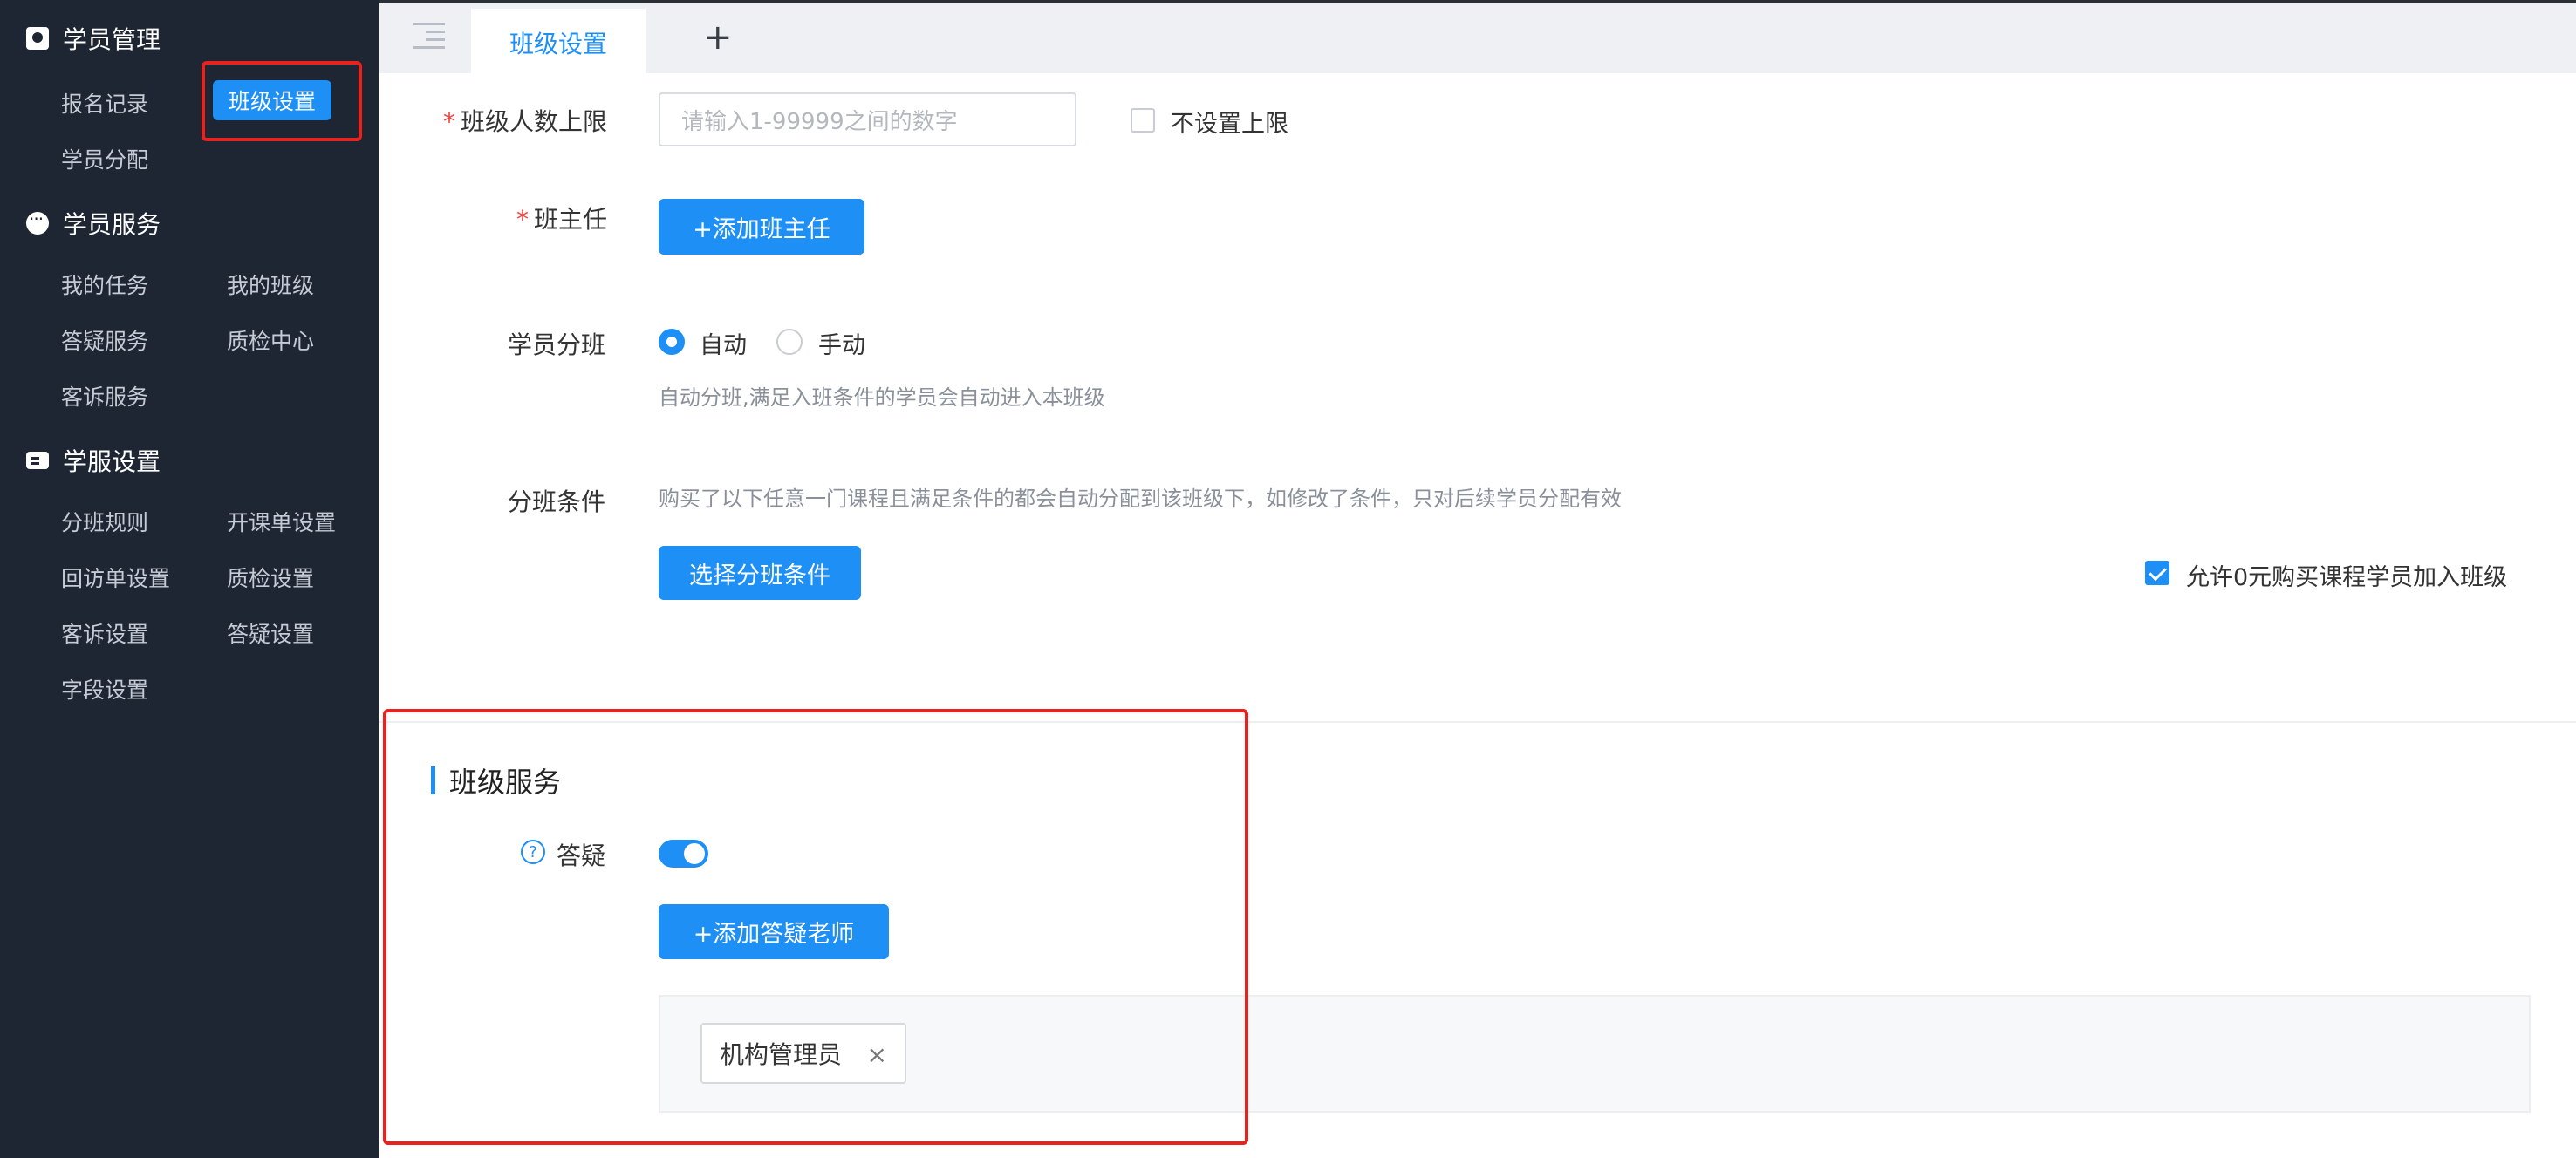 The height and width of the screenshot is (1158, 2576). I want to click on sidebar-item-split-rules: 分班规则, so click(104, 521).